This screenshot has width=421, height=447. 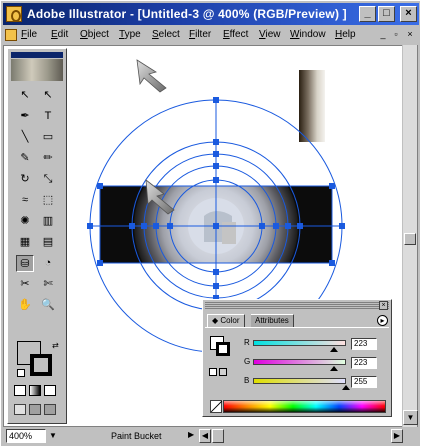 I want to click on document-system-menu-icon, so click(x=11, y=35).